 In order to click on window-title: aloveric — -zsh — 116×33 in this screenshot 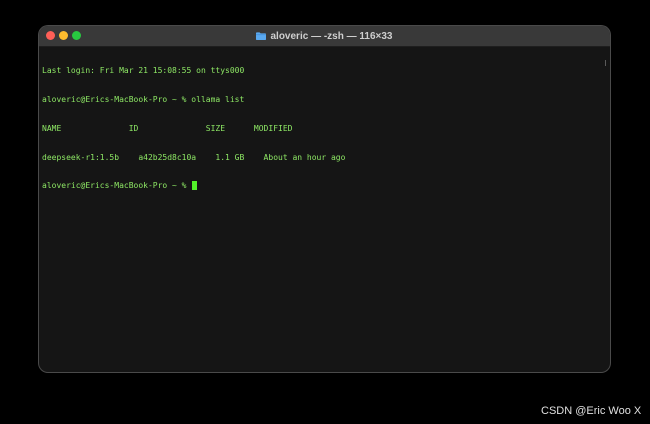, I will do `click(331, 36)`.